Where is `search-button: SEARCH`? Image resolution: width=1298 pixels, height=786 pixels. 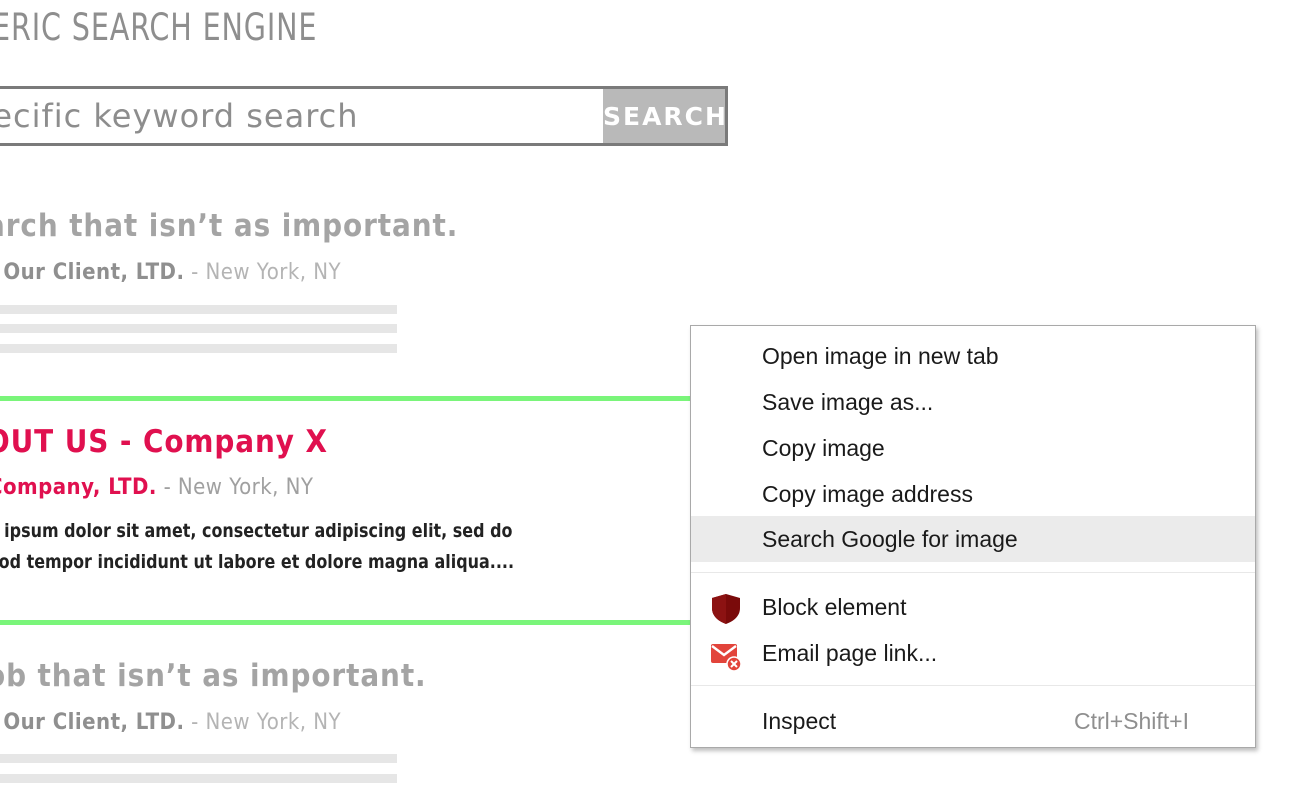
search-button: SEARCH is located at coordinates (664, 116).